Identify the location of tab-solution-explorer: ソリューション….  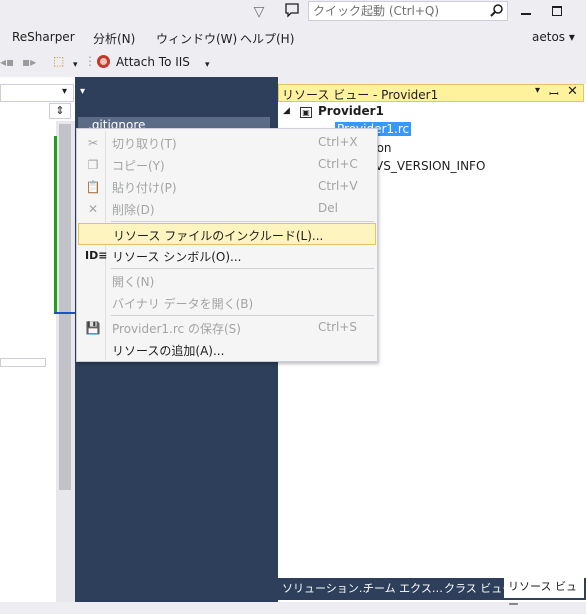
(326, 588).